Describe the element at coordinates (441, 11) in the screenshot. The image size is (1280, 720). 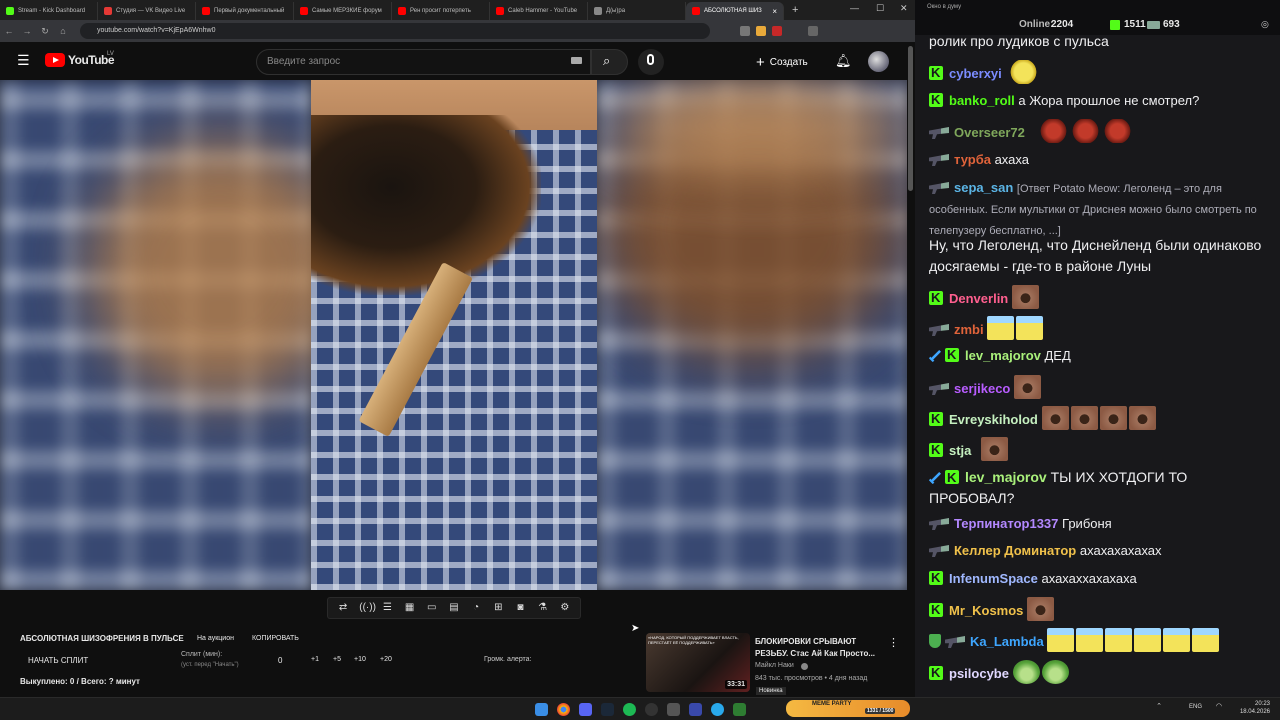
I see `browser-tab: Рен просит потерпеть` at that location.